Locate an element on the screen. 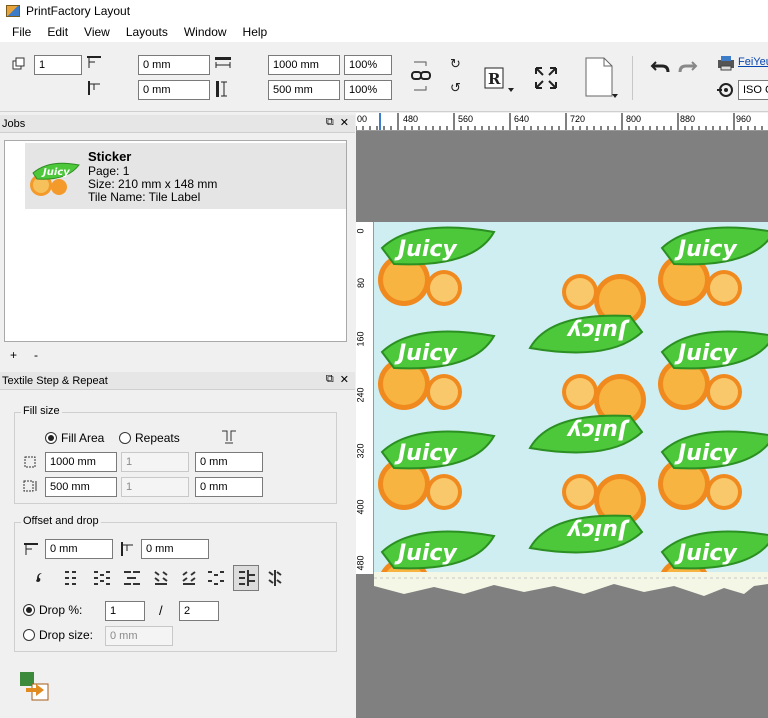 The height and width of the screenshot is (718, 768). fill-height-input: 500 mm is located at coordinates (81, 487).